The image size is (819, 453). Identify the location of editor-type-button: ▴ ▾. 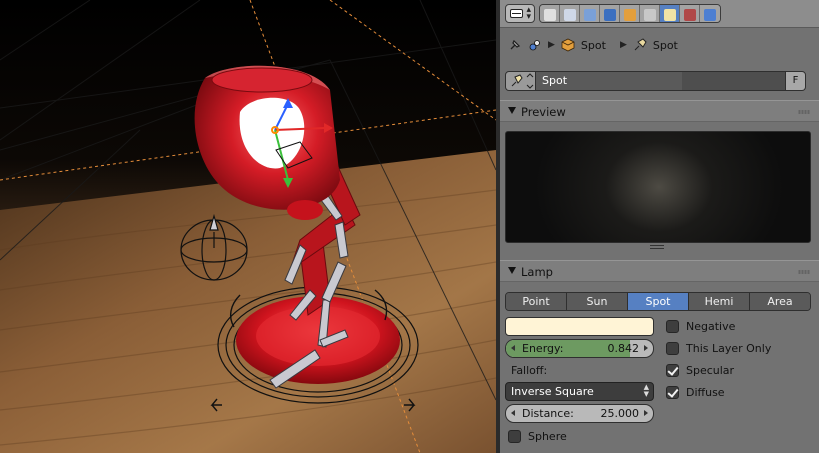
(520, 13).